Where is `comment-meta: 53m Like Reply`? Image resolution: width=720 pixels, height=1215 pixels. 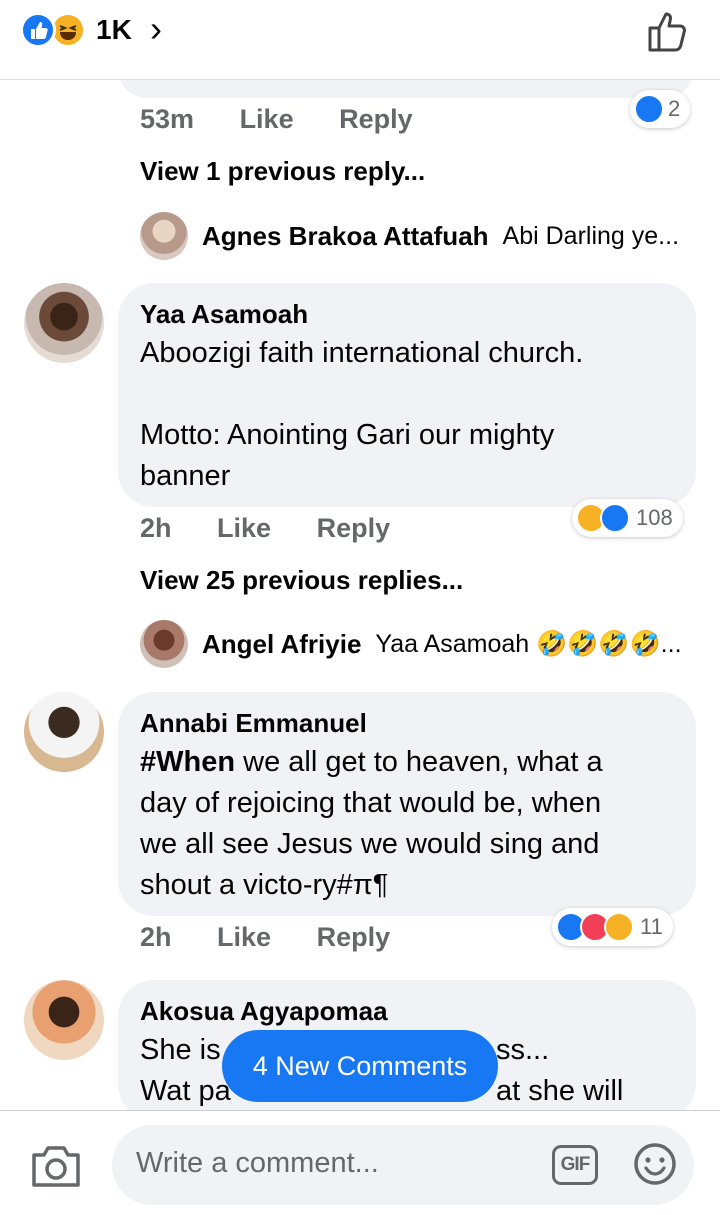 comment-meta: 53m Like Reply is located at coordinates (295, 119).